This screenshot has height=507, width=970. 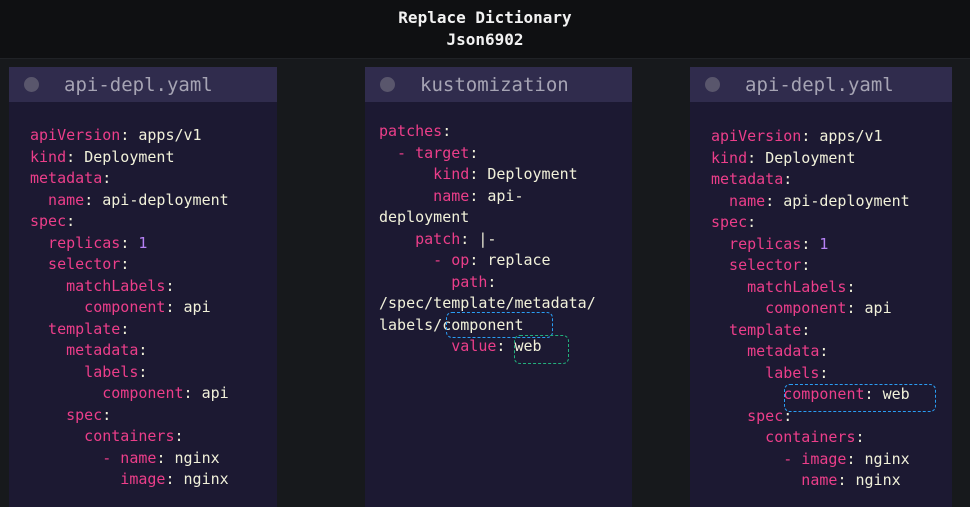 I want to click on code-line: replicas: 1, so click(x=810, y=245).